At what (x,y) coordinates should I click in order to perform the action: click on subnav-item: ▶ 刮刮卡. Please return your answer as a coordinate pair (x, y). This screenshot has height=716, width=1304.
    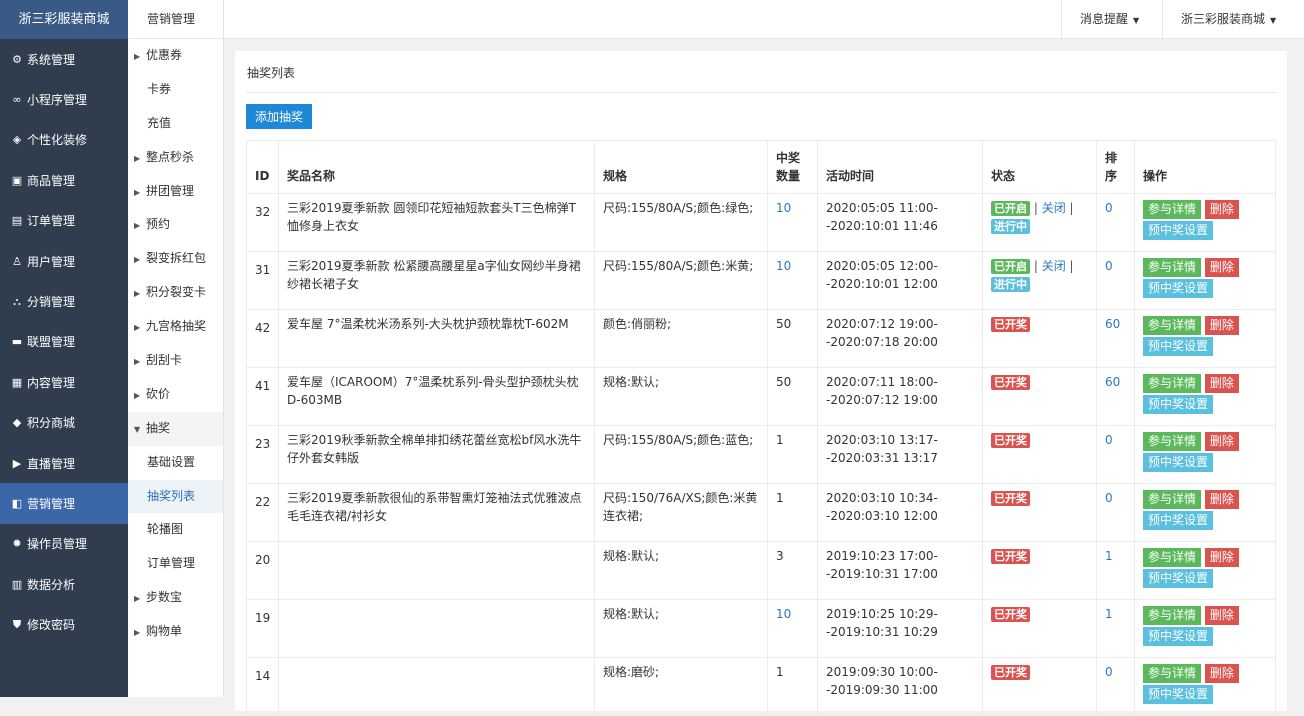
    Looking at the image, I should click on (175, 361).